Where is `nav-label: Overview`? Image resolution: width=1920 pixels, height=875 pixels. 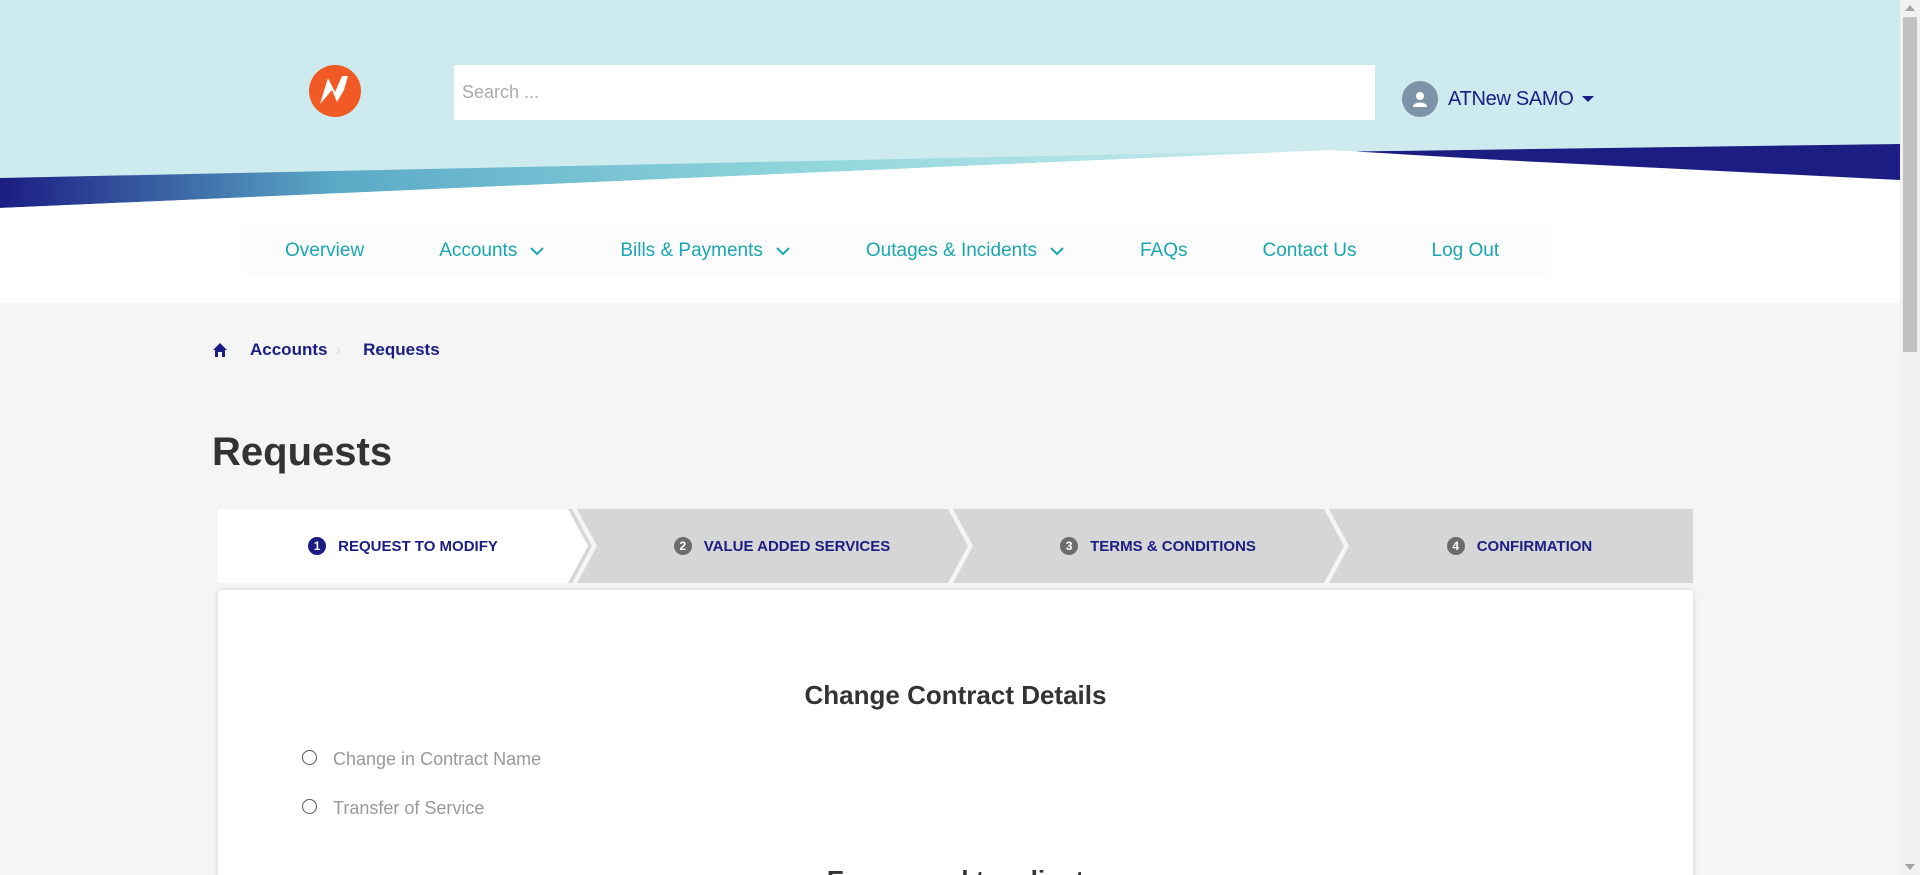
nav-label: Overview is located at coordinates (325, 250).